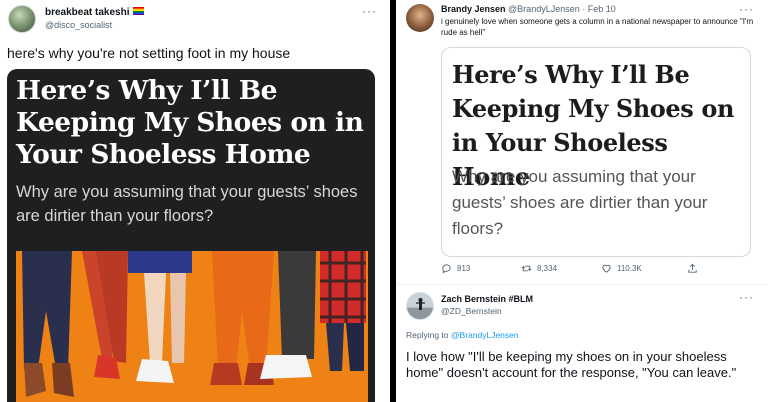 The image size is (768, 402). I want to click on tweet-date: Feb 10, so click(602, 9).